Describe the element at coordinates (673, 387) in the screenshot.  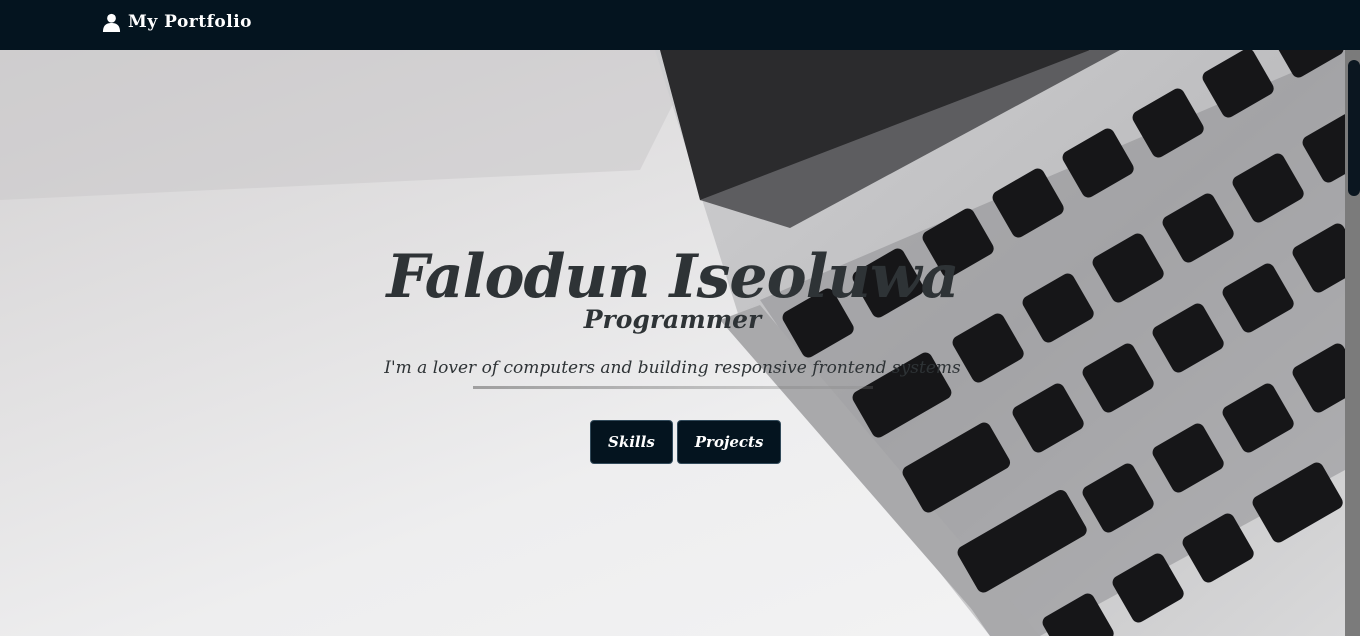
I see `hero-divider` at that location.